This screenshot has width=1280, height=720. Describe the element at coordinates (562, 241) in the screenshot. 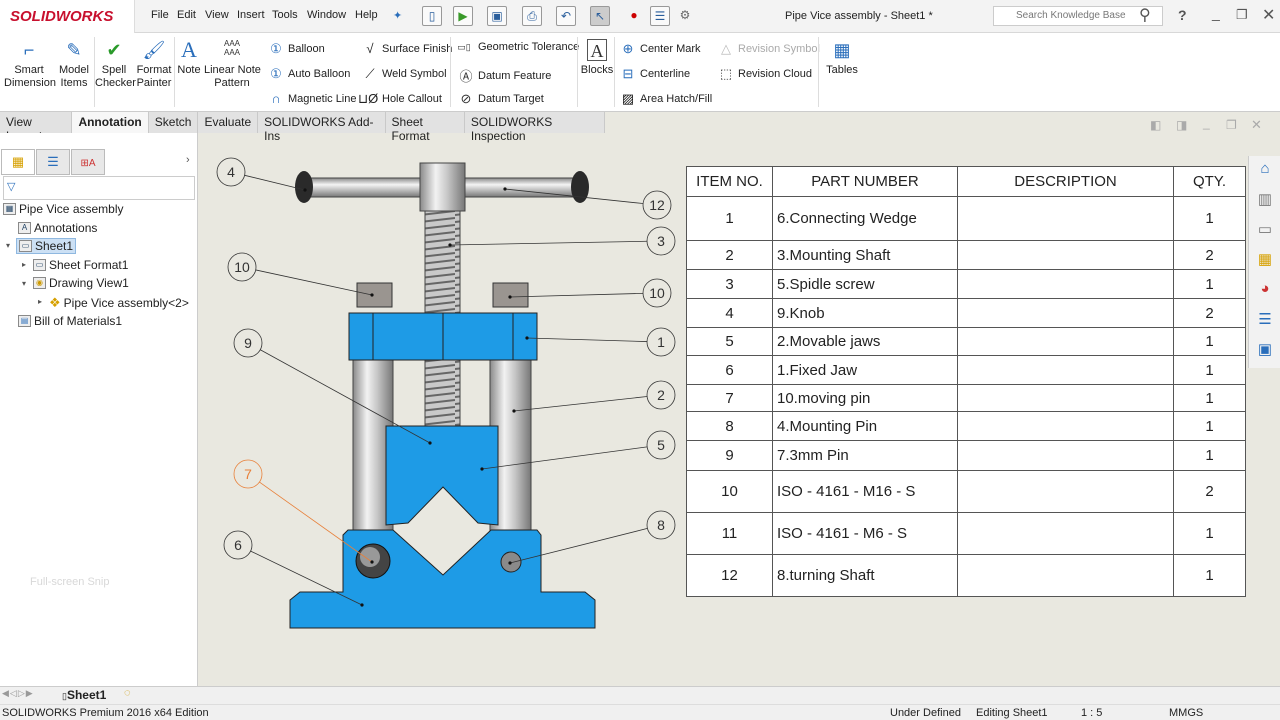

I see `balloon-3: 3` at that location.